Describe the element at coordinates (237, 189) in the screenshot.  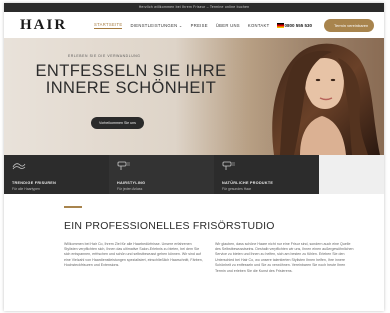
I see `feature-subtitle: Für gesundes Haar` at that location.